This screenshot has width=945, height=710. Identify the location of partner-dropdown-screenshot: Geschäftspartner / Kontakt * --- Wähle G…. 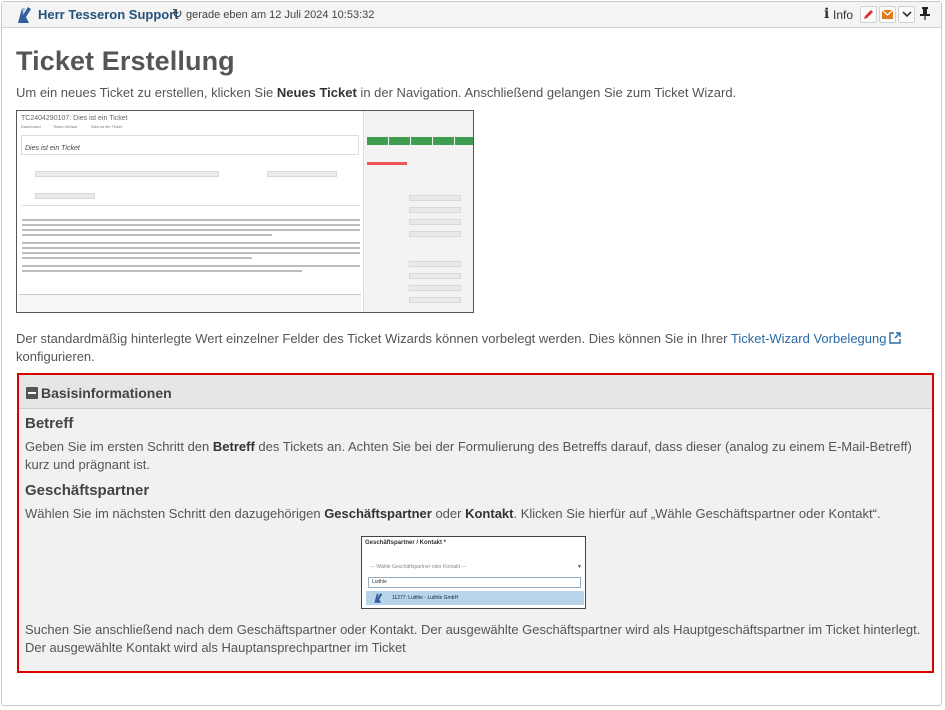
(473, 572).